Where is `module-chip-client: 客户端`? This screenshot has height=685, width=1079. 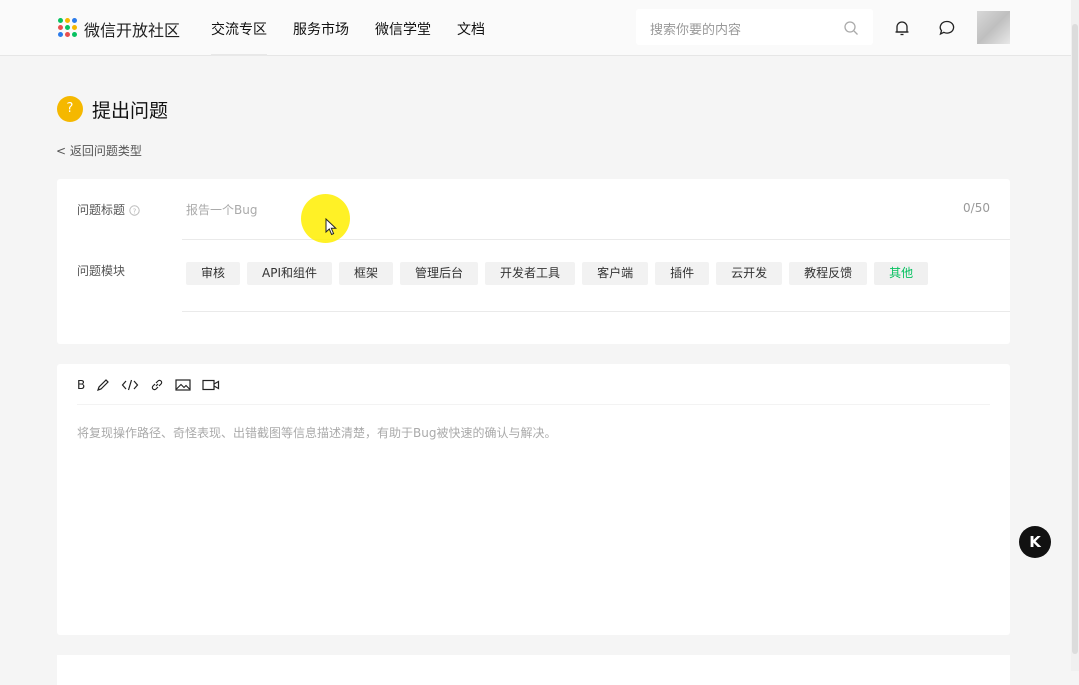 module-chip-client: 客户端 is located at coordinates (615, 273).